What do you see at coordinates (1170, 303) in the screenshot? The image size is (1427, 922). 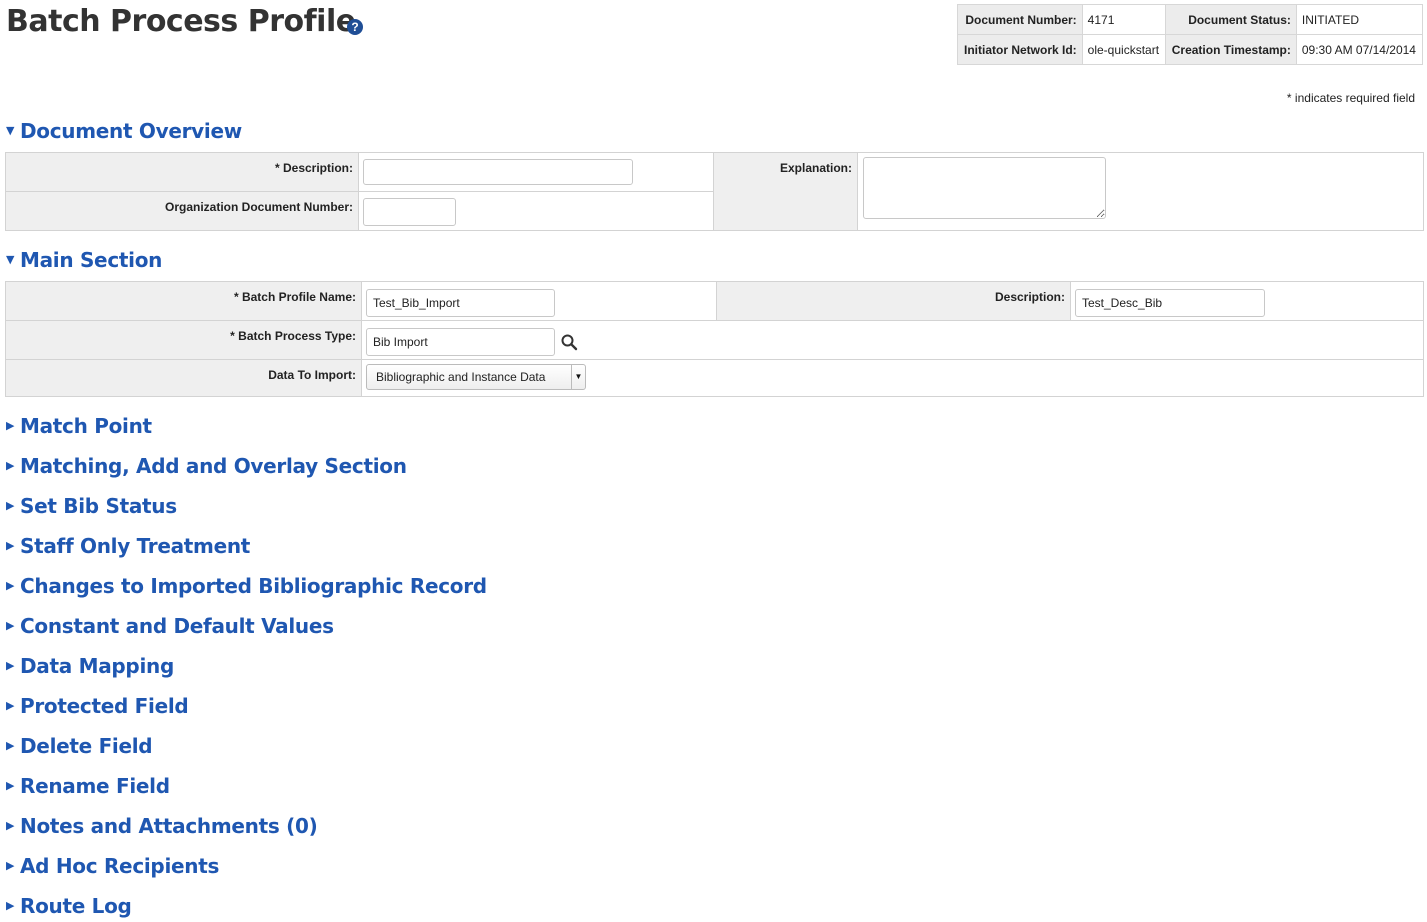 I see `main-description-input` at bounding box center [1170, 303].